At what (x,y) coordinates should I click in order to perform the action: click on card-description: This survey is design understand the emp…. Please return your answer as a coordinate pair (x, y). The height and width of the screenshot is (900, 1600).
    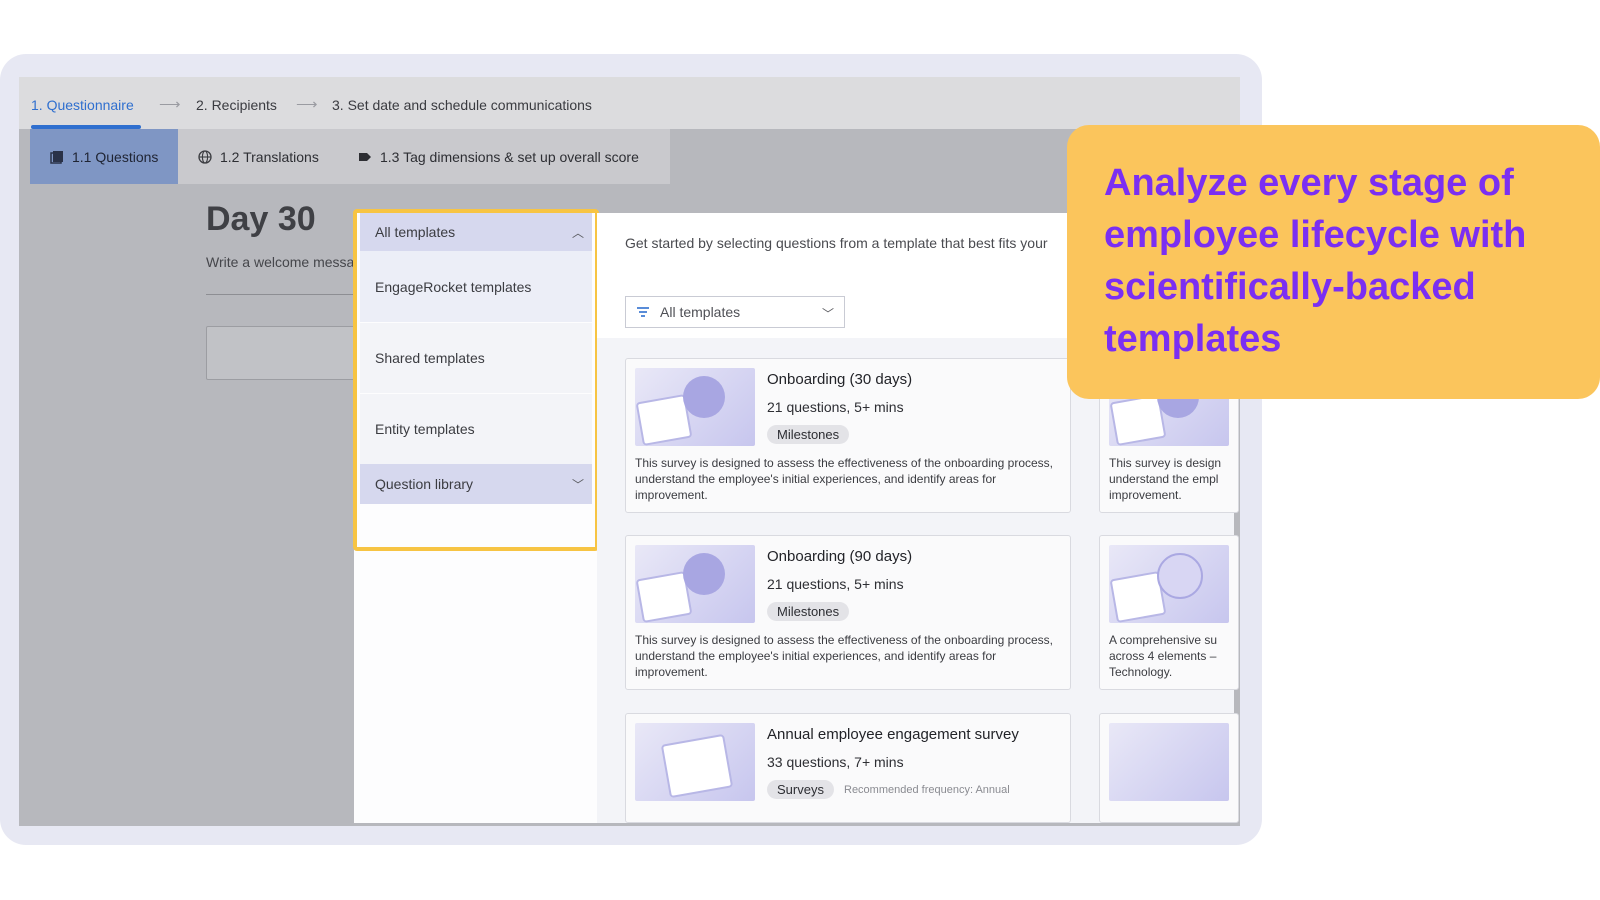
    Looking at the image, I should click on (1165, 479).